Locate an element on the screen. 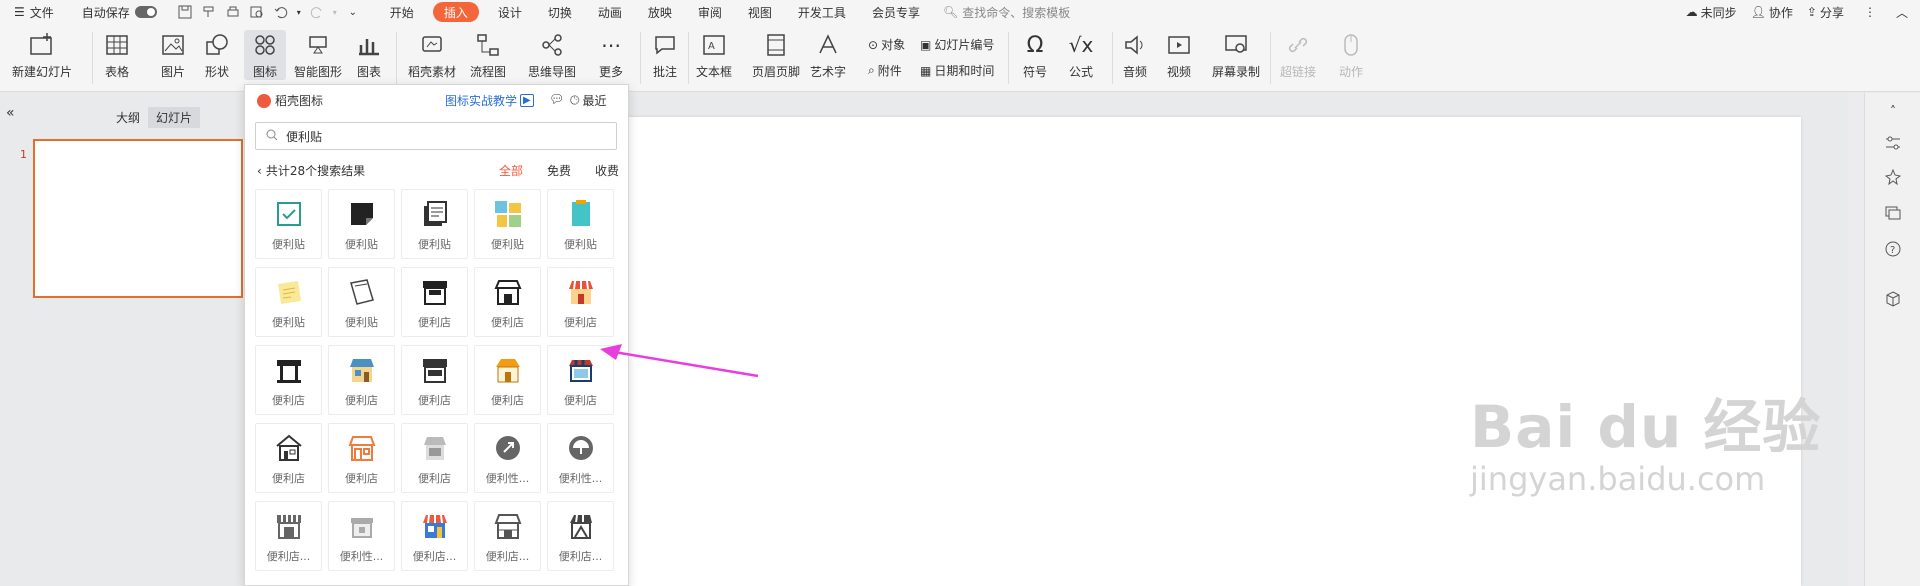 The image size is (1920, 586). share-button: ⇪ 分享 is located at coordinates (1825, 12).